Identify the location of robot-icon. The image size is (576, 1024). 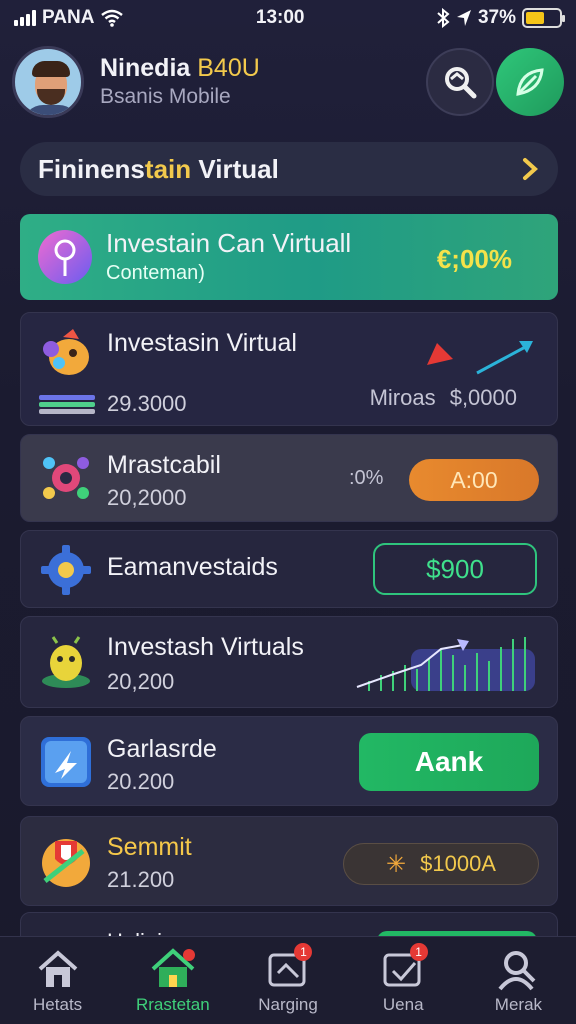
(66, 662).